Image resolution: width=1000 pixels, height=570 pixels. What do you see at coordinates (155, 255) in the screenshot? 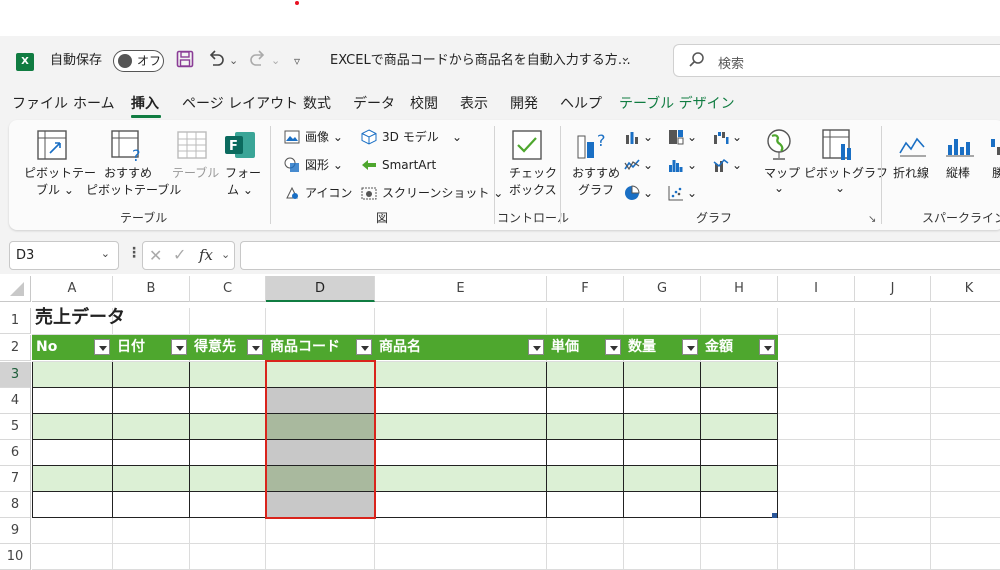
I see `cancel-icon: ✕` at bounding box center [155, 255].